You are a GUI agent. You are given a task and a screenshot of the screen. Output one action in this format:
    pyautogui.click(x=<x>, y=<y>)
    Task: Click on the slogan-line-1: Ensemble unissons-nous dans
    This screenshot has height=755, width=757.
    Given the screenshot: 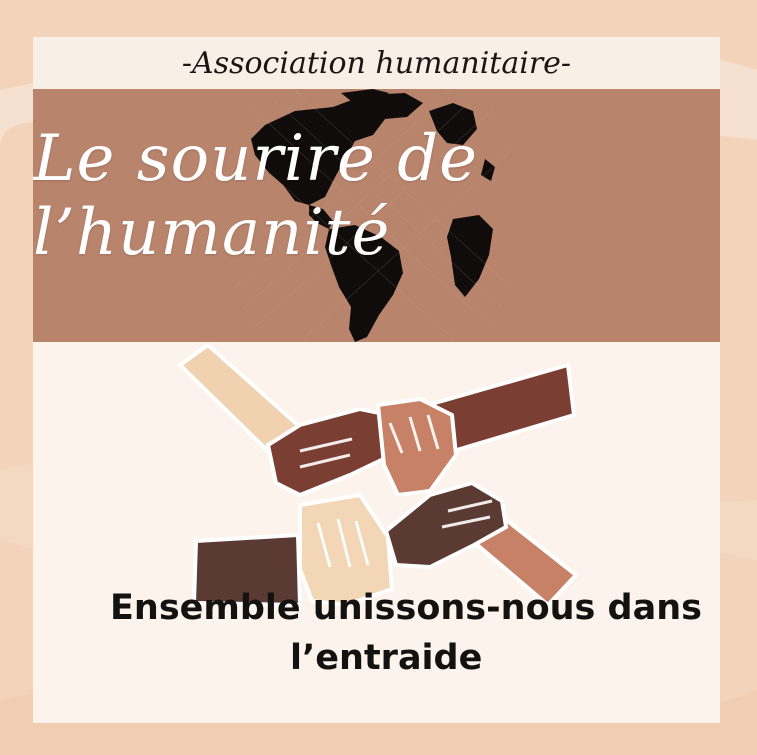 What is the action you would take?
    pyautogui.click(x=406, y=608)
    